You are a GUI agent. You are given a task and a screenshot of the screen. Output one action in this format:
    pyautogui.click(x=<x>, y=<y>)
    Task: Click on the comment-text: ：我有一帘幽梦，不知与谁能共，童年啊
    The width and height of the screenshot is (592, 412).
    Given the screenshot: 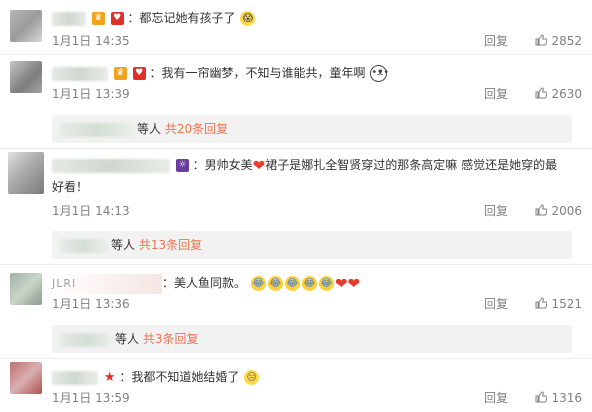 What is the action you would take?
    pyautogui.click(x=257, y=73)
    